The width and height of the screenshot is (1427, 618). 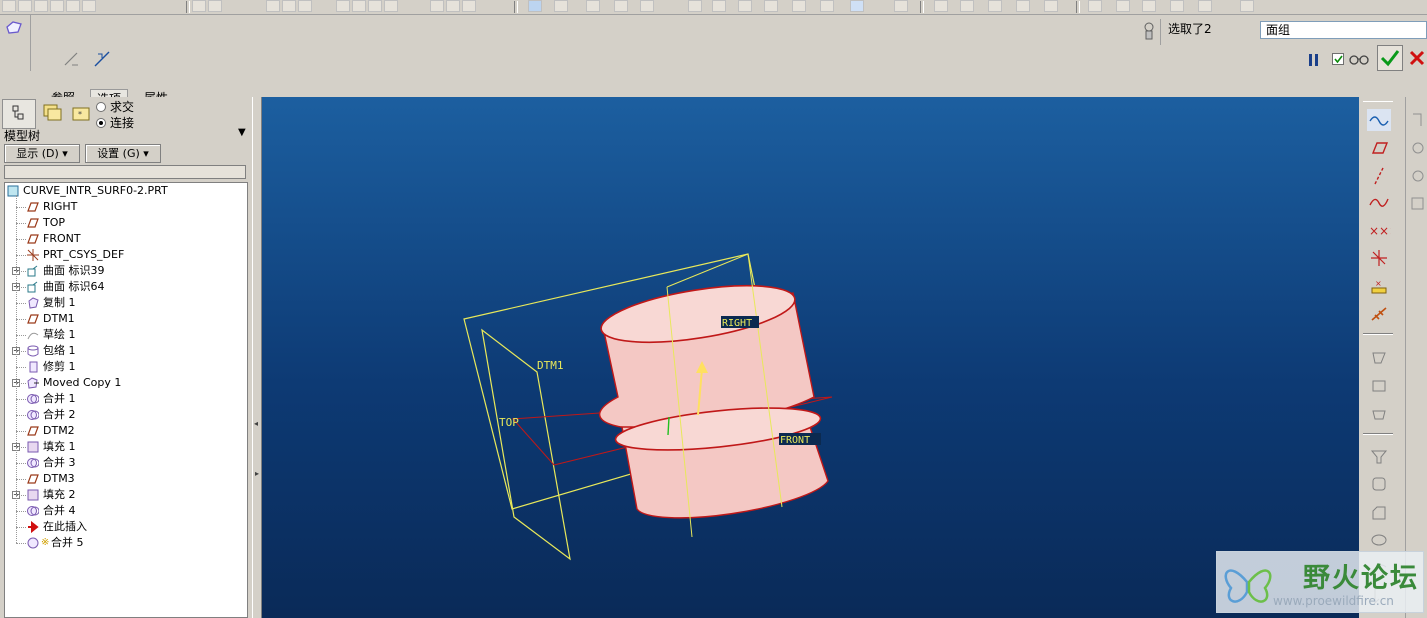 I want to click on datum-point-tool-icon: ×××, so click(x=1383, y=230).